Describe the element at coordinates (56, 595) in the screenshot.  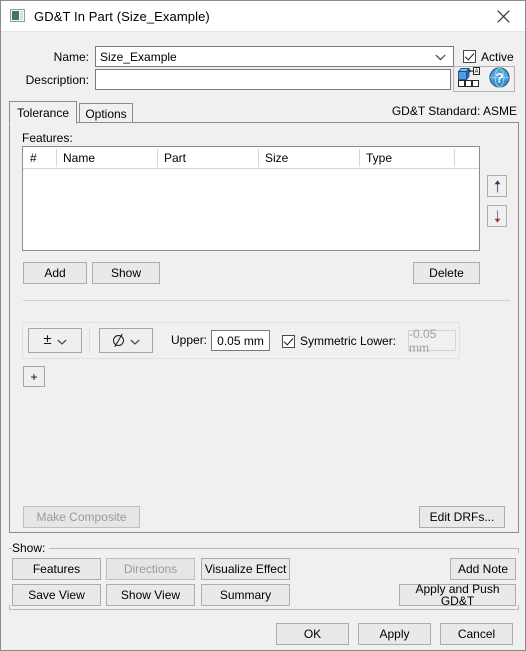
I see `save-view-button: Save View` at that location.